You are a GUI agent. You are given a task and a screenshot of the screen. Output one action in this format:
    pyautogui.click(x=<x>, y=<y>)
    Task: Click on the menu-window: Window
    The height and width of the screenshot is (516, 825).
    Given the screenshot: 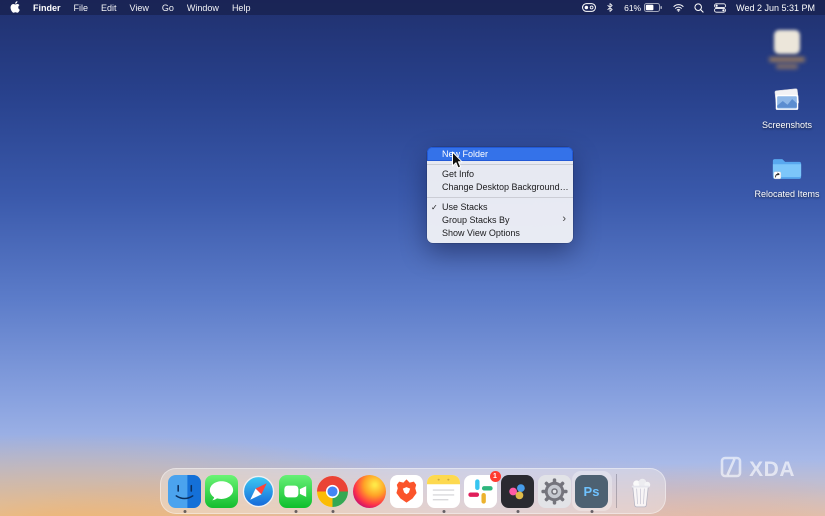 What is the action you would take?
    pyautogui.click(x=203, y=8)
    